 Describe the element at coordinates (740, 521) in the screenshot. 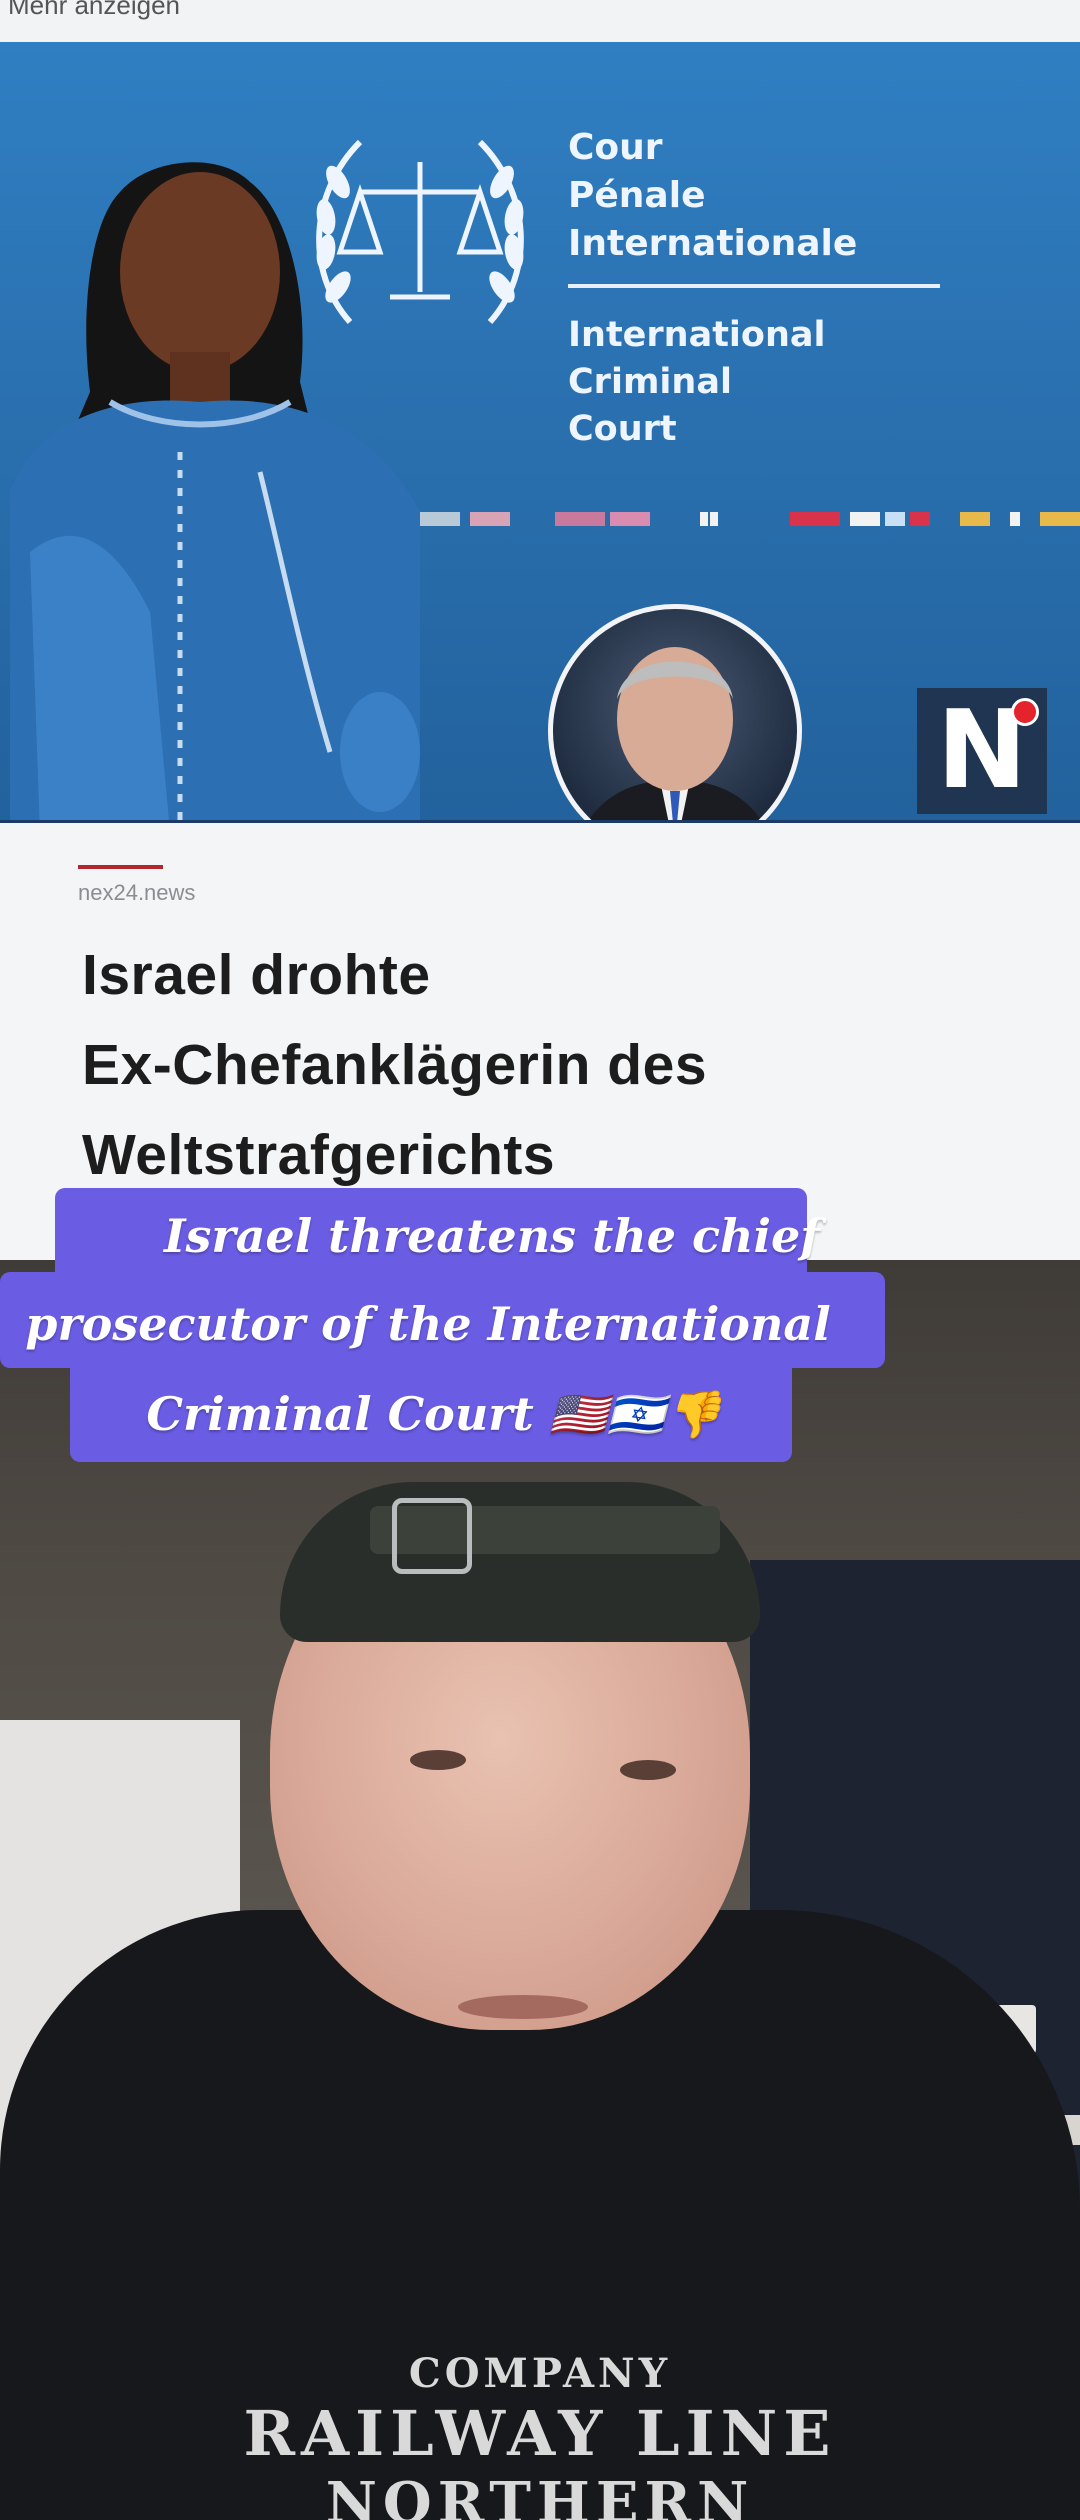

I see `color-stripes` at that location.